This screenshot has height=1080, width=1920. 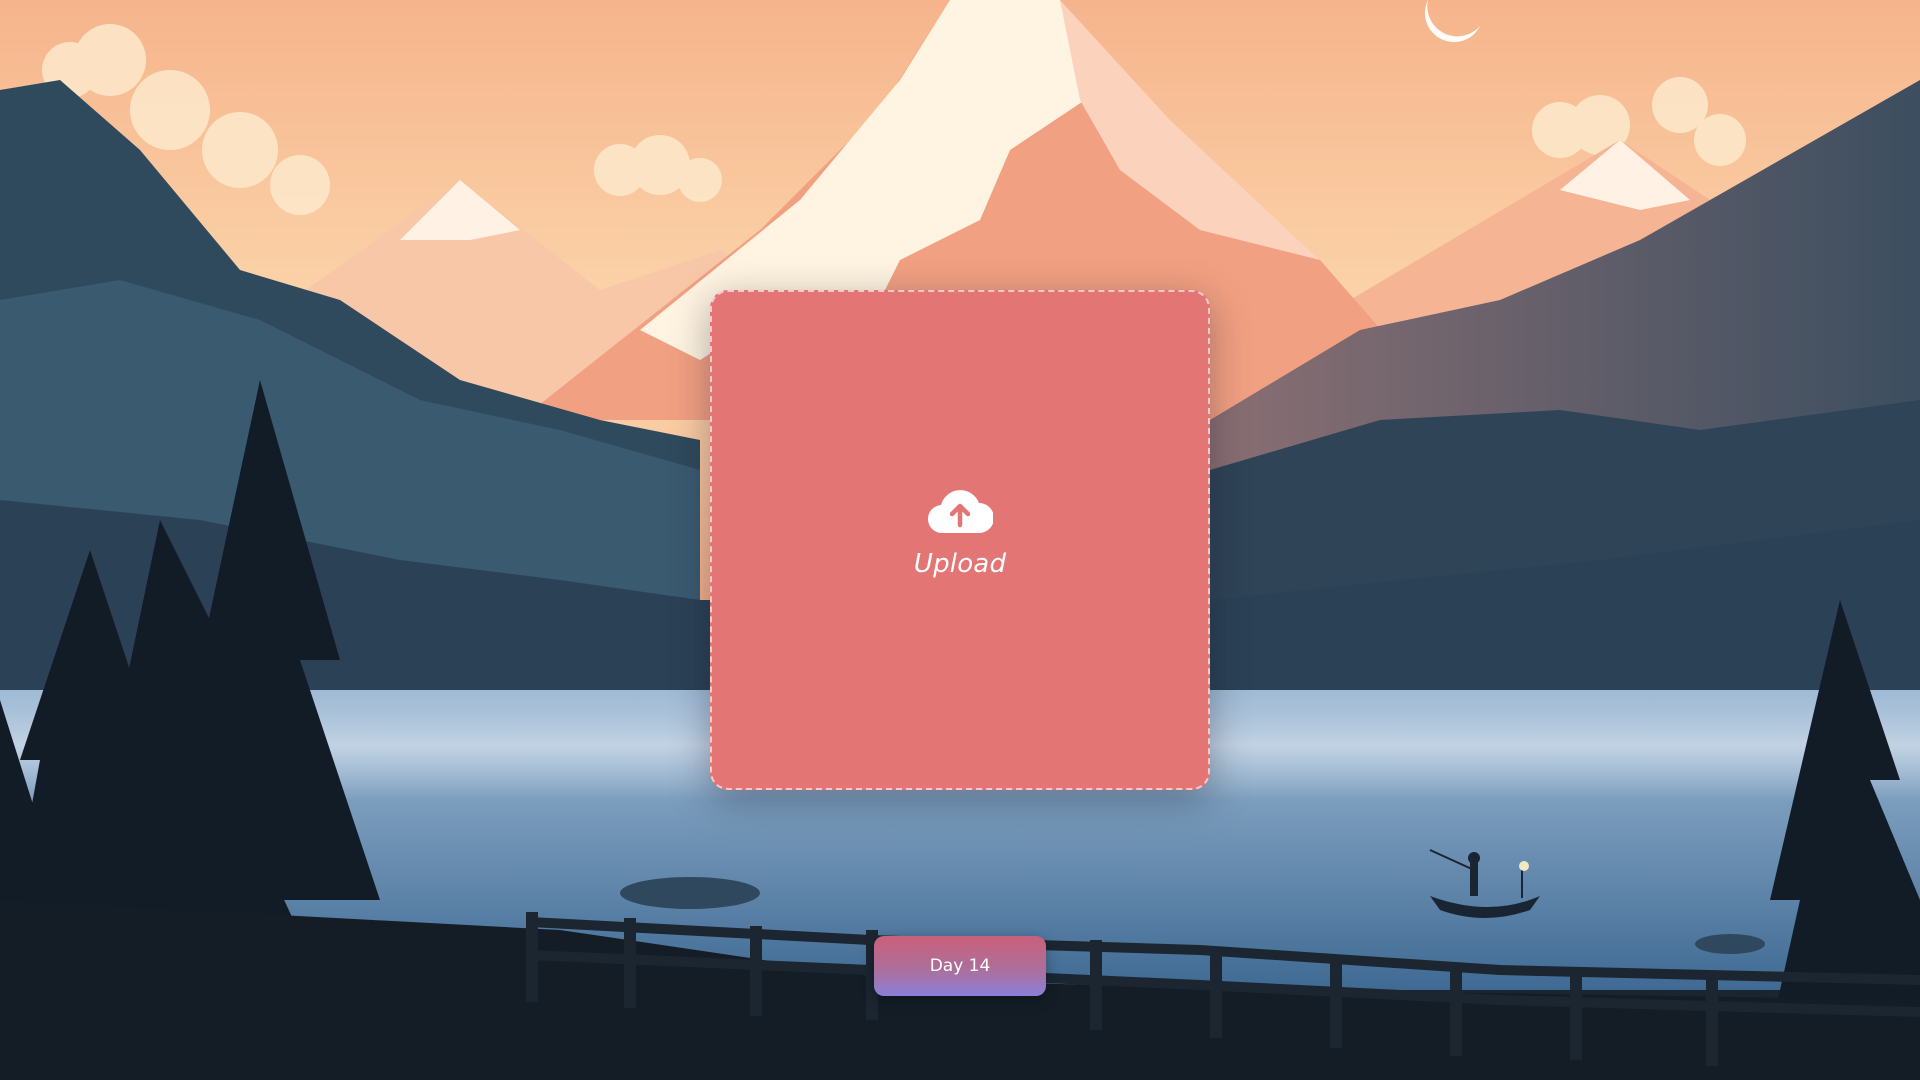 I want to click on day-button: Day 14, so click(x=960, y=966).